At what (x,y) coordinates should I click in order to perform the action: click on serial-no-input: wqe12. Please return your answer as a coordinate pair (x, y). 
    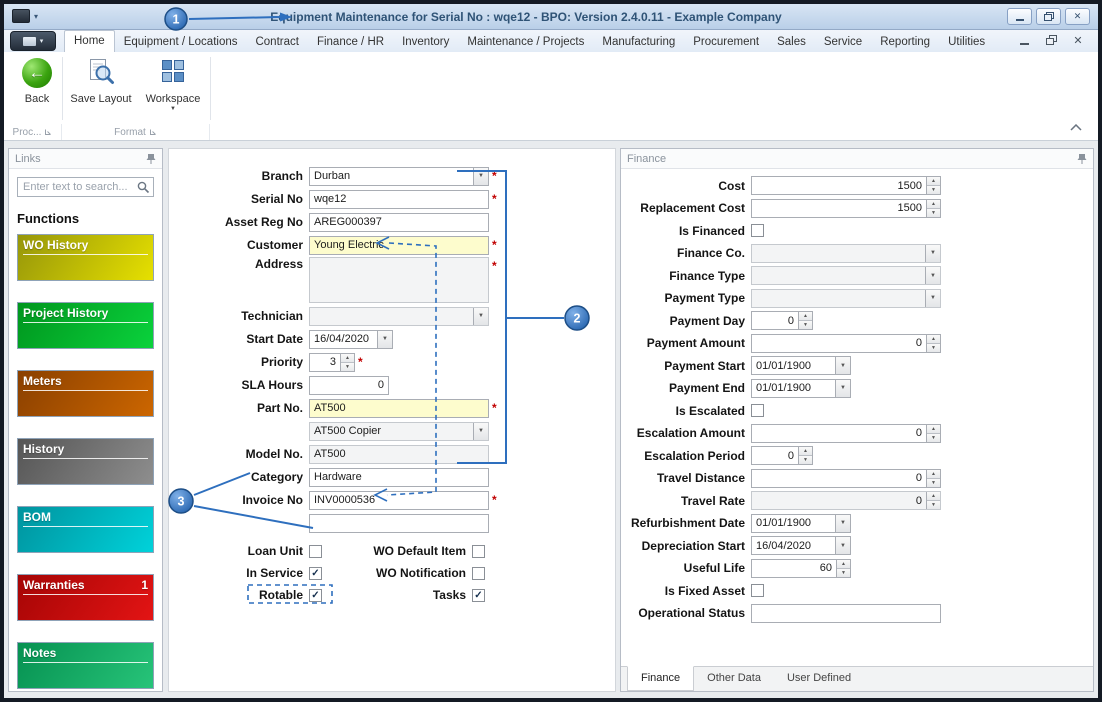
    Looking at the image, I should click on (399, 199).